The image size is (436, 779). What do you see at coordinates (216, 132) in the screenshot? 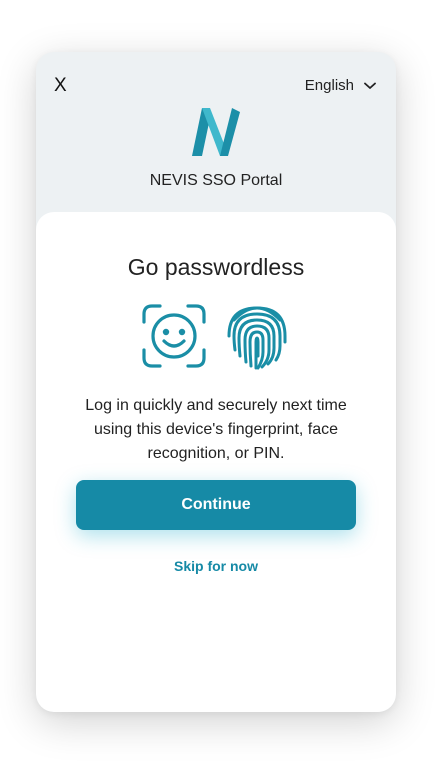
I see `nevis-logo` at bounding box center [216, 132].